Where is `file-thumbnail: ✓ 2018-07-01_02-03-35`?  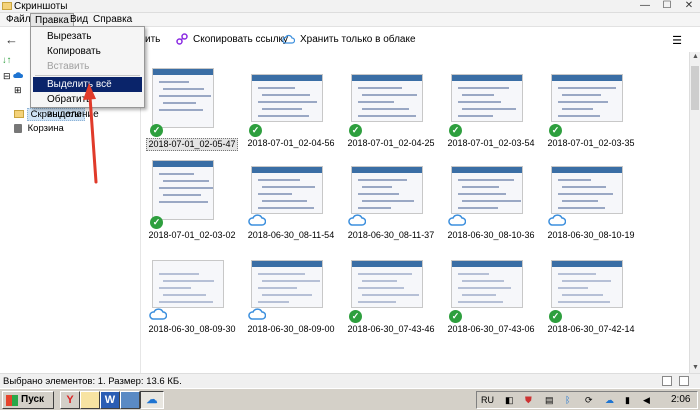
file-thumbnail: ✓ 2018-07-01_02-03-35 is located at coordinates (591, 111).